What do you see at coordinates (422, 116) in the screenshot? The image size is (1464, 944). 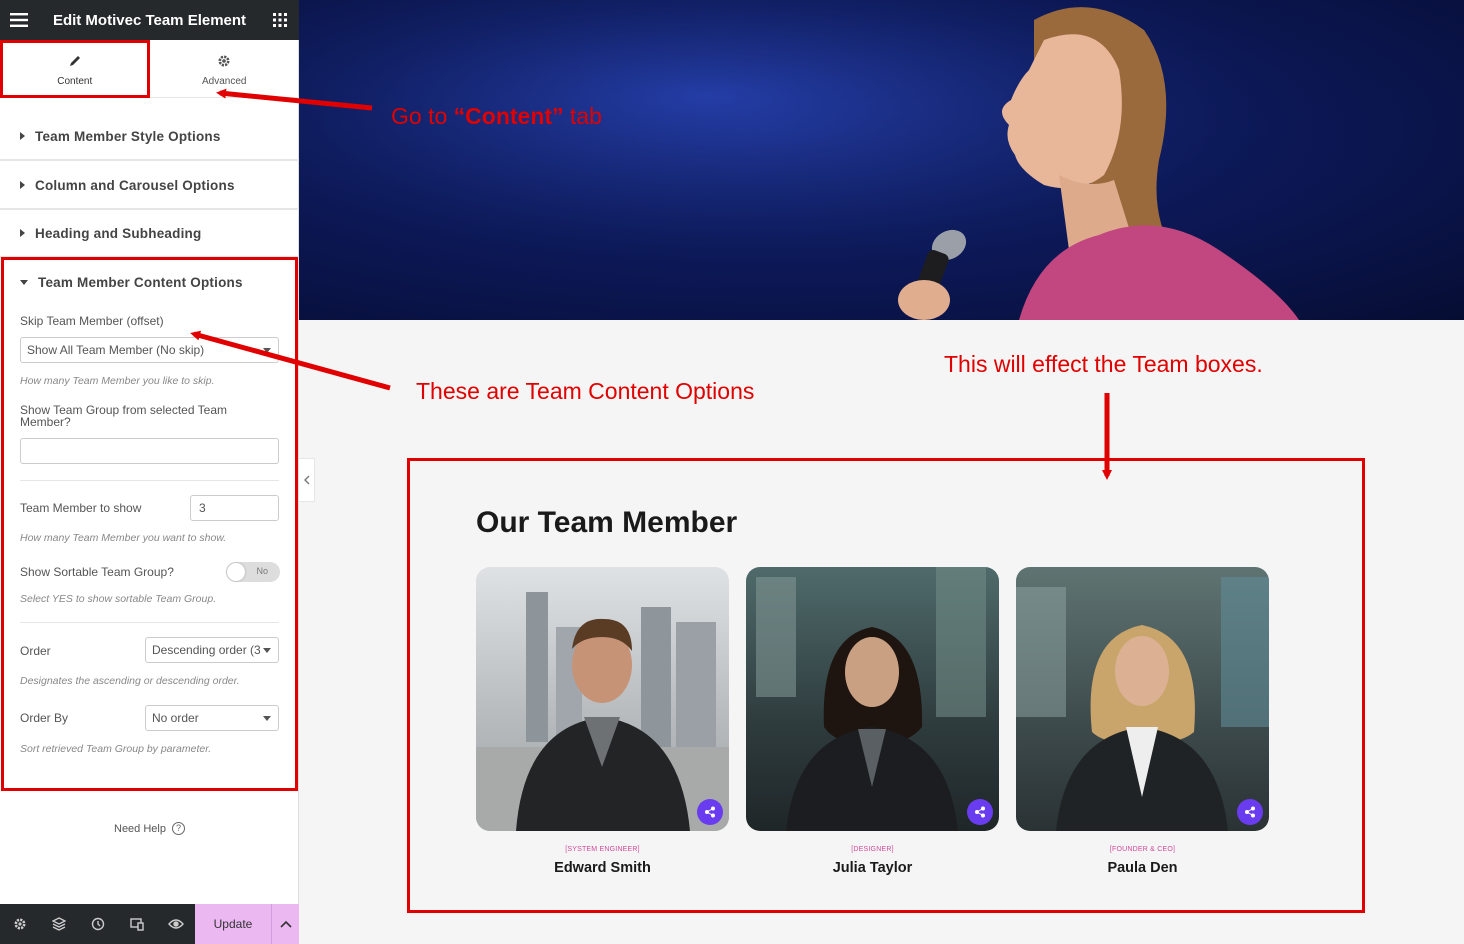 I see `annotation-text: Go to` at bounding box center [422, 116].